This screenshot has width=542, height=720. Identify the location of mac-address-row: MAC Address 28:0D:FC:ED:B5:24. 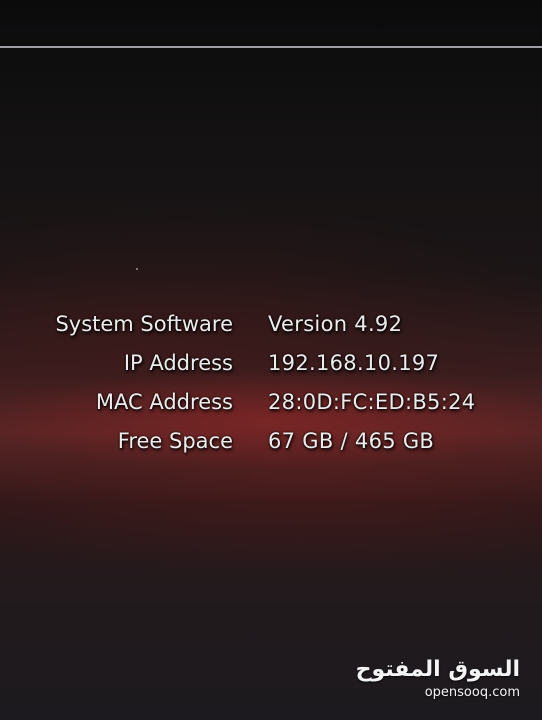
(271, 405).